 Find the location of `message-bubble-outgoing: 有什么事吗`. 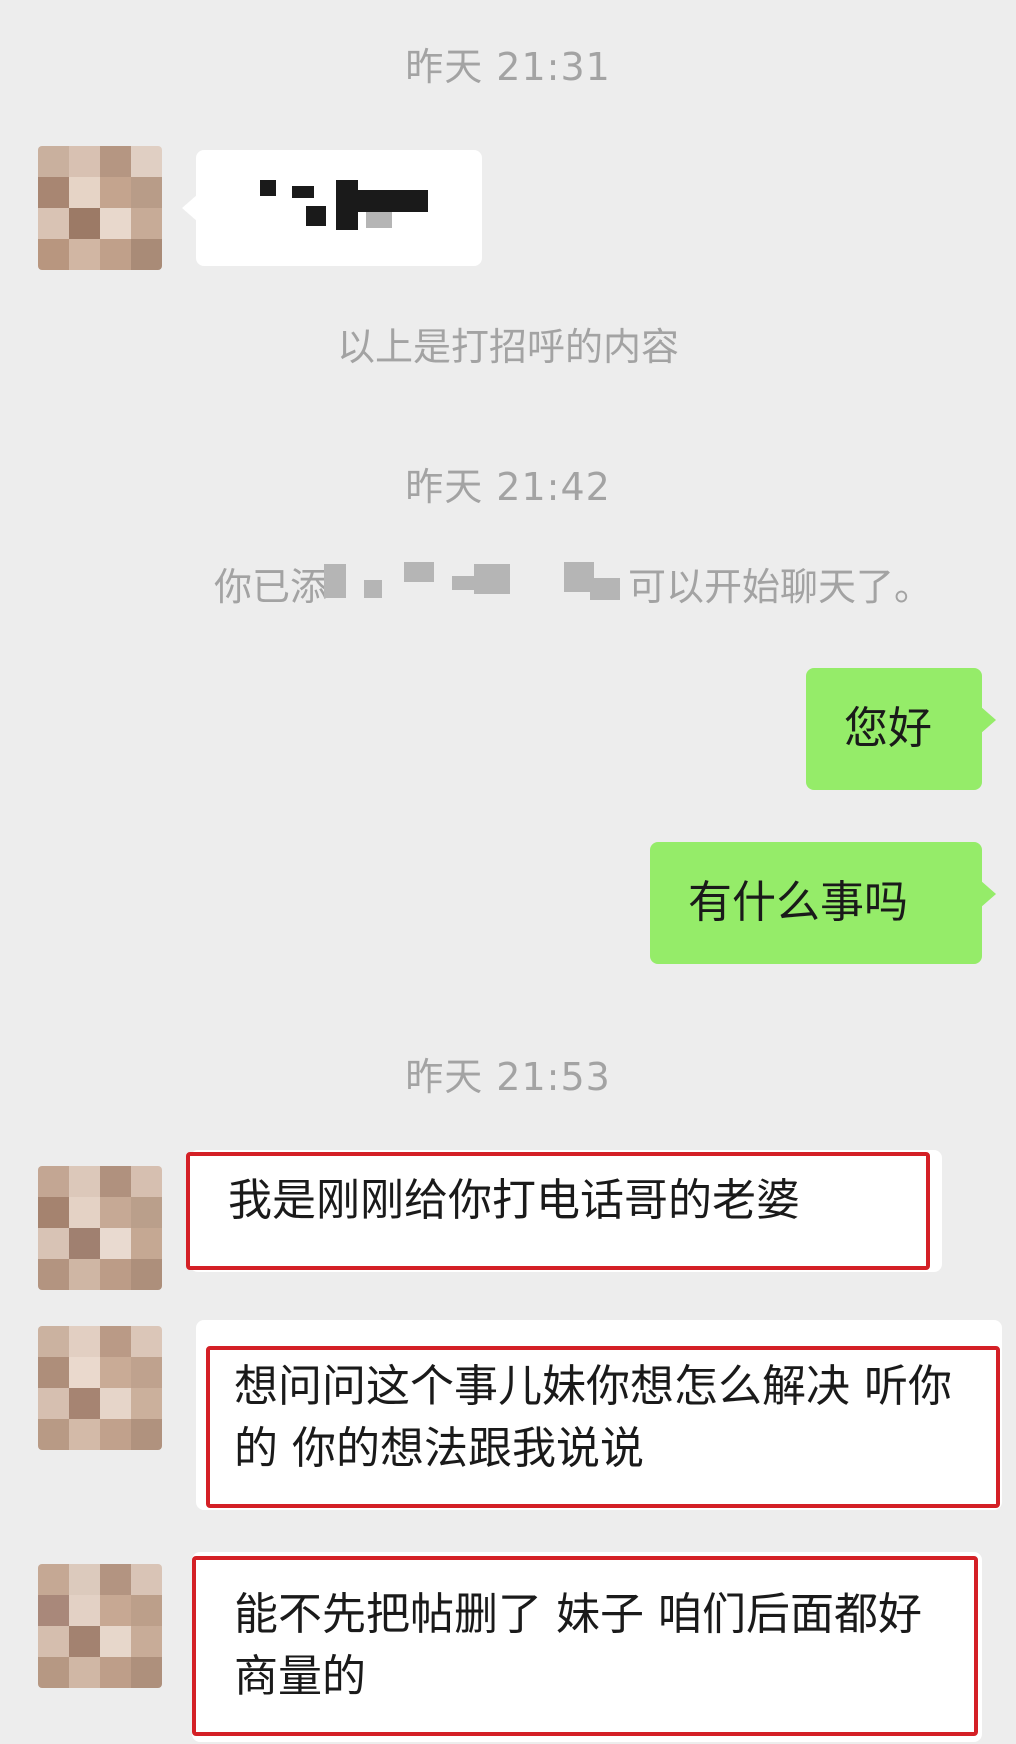

message-bubble-outgoing: 有什么事吗 is located at coordinates (823, 903).